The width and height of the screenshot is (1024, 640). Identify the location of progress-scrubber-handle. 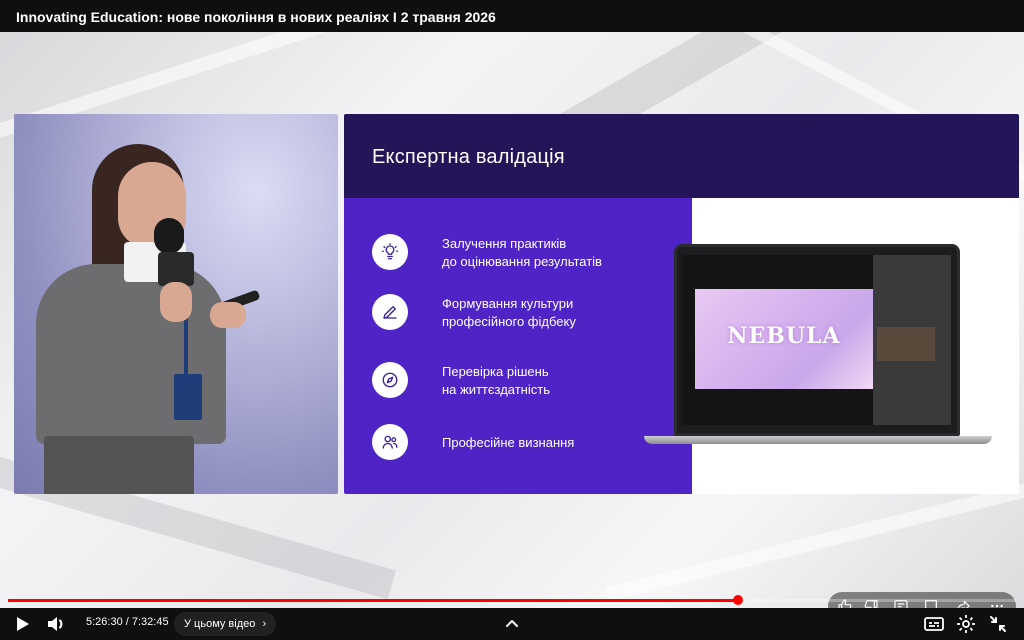
(737, 600).